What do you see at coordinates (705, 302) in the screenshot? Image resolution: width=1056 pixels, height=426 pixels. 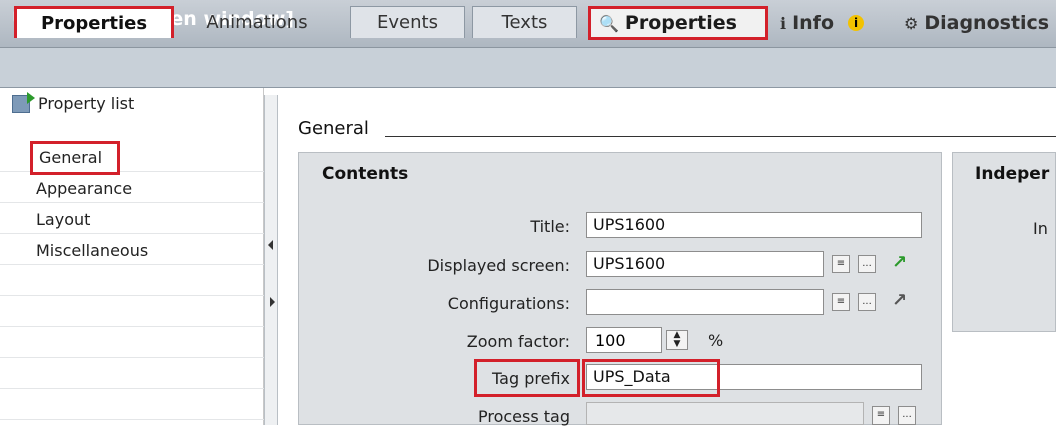 I see `configurations-field` at bounding box center [705, 302].